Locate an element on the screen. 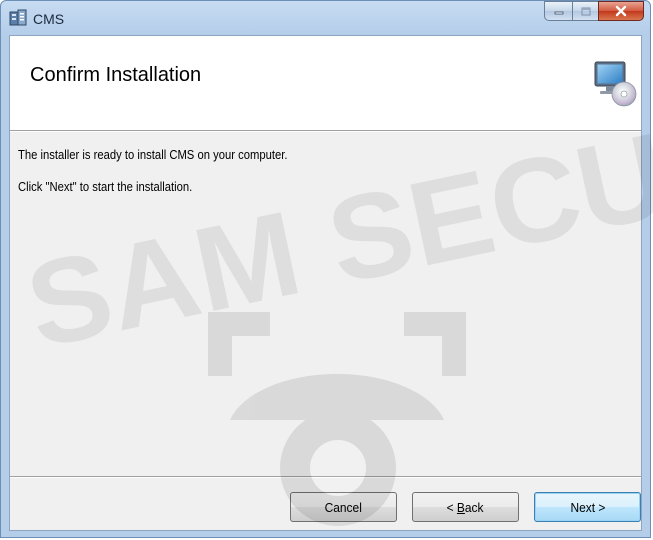  page-title: Confirm Installation is located at coordinates (116, 75).